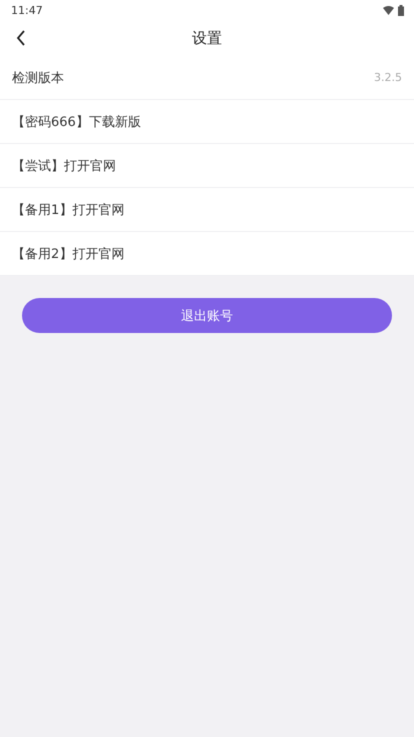 The height and width of the screenshot is (737, 414). Describe the element at coordinates (207, 122) in the screenshot. I see `settings-row: 【密码666】下载新版` at that location.